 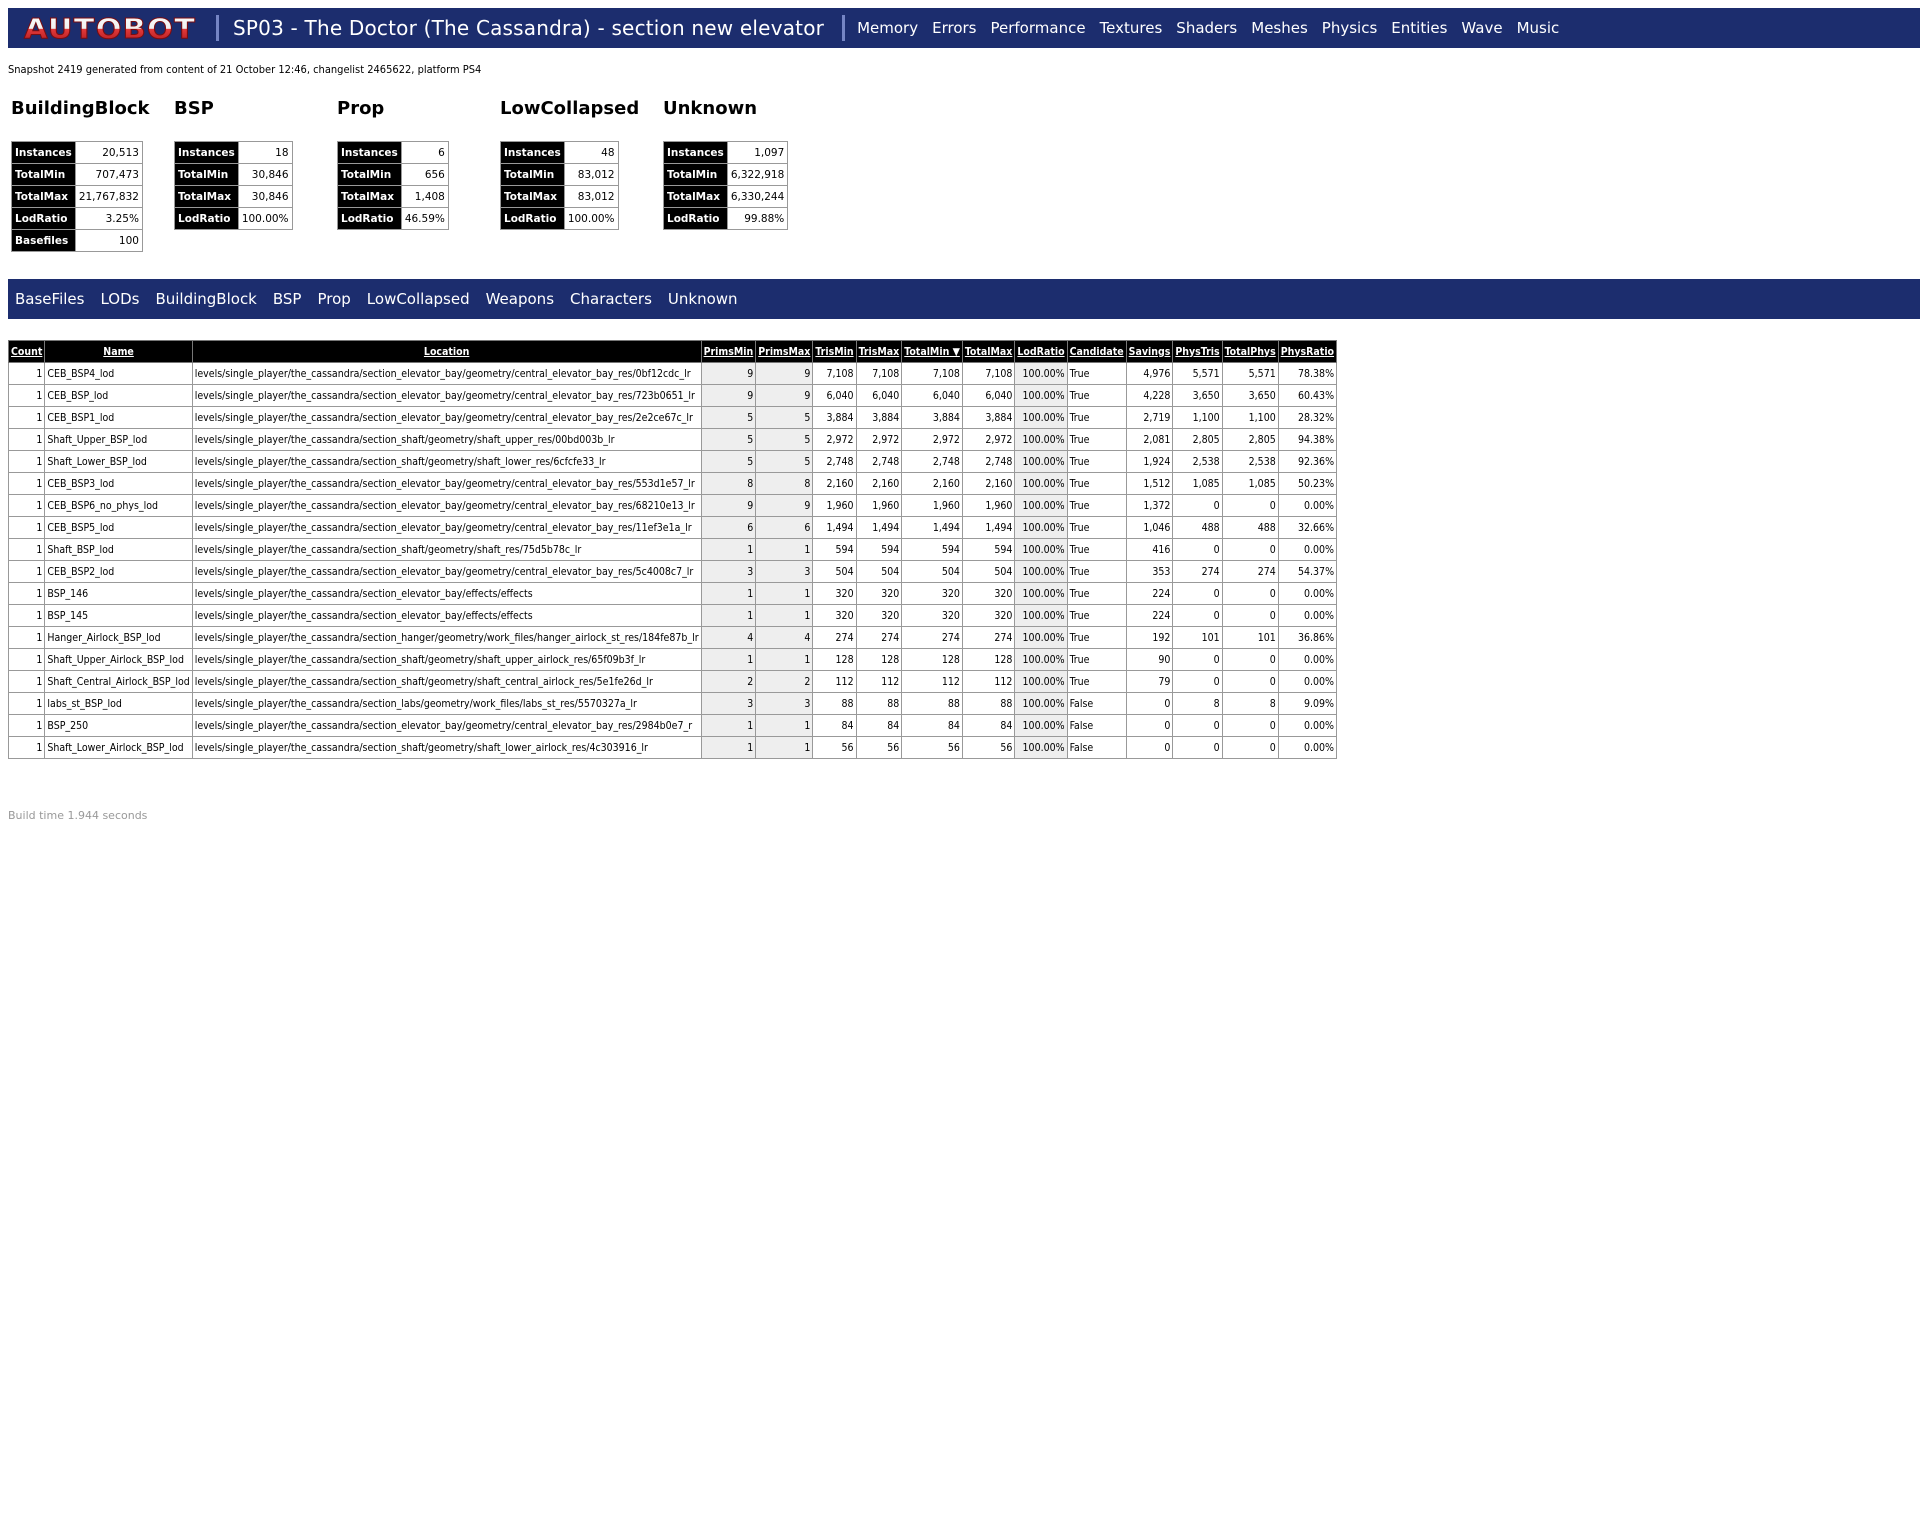 What do you see at coordinates (1197, 593) in the screenshot?
I see `table-cell-phystris: 0` at bounding box center [1197, 593].